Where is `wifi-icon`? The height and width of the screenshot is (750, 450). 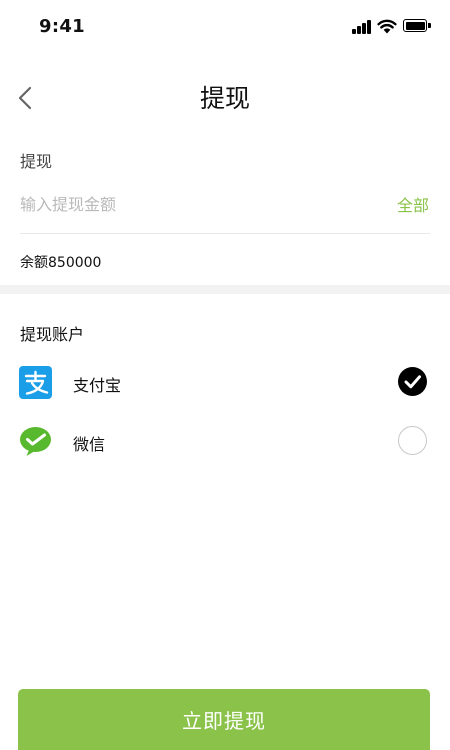 wifi-icon is located at coordinates (387, 26).